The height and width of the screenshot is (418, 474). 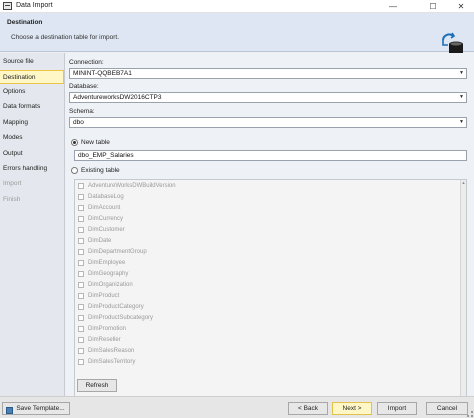 I want to click on page-title: Destination, so click(x=25, y=22).